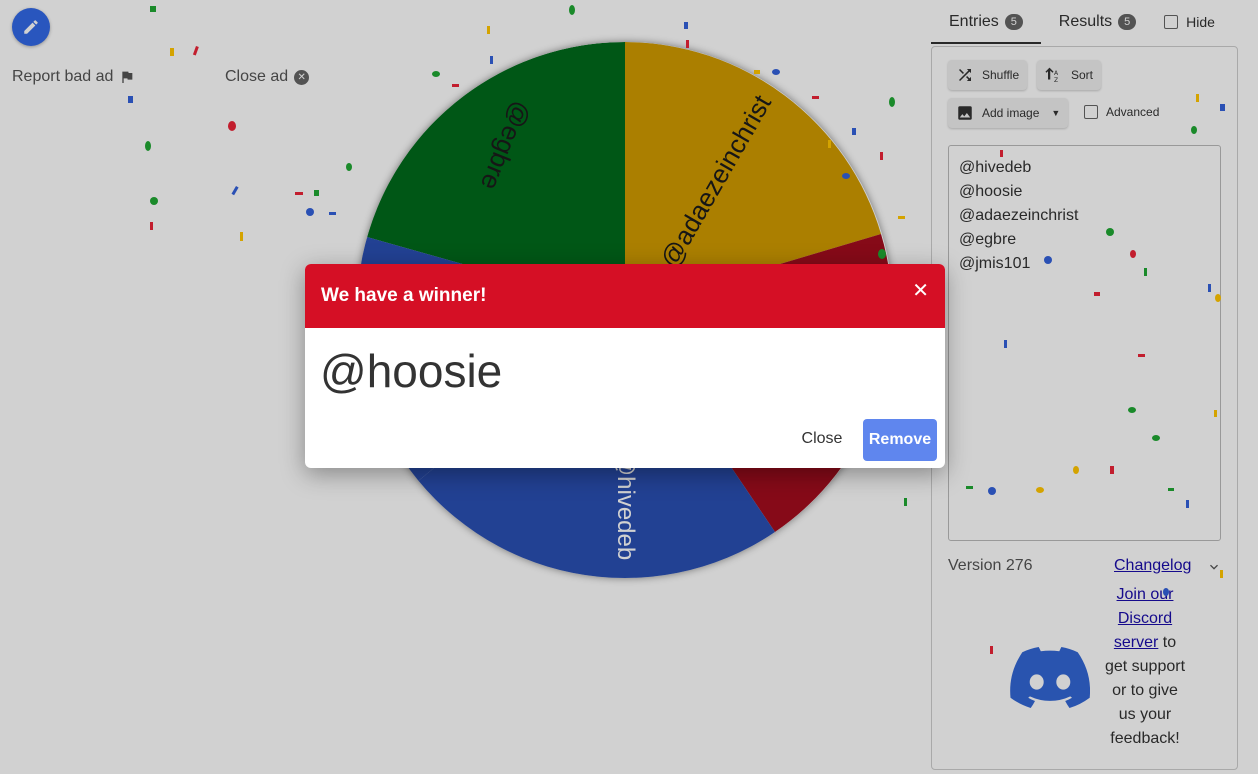  I want to click on dialog-title: We have a winner!, so click(404, 295).